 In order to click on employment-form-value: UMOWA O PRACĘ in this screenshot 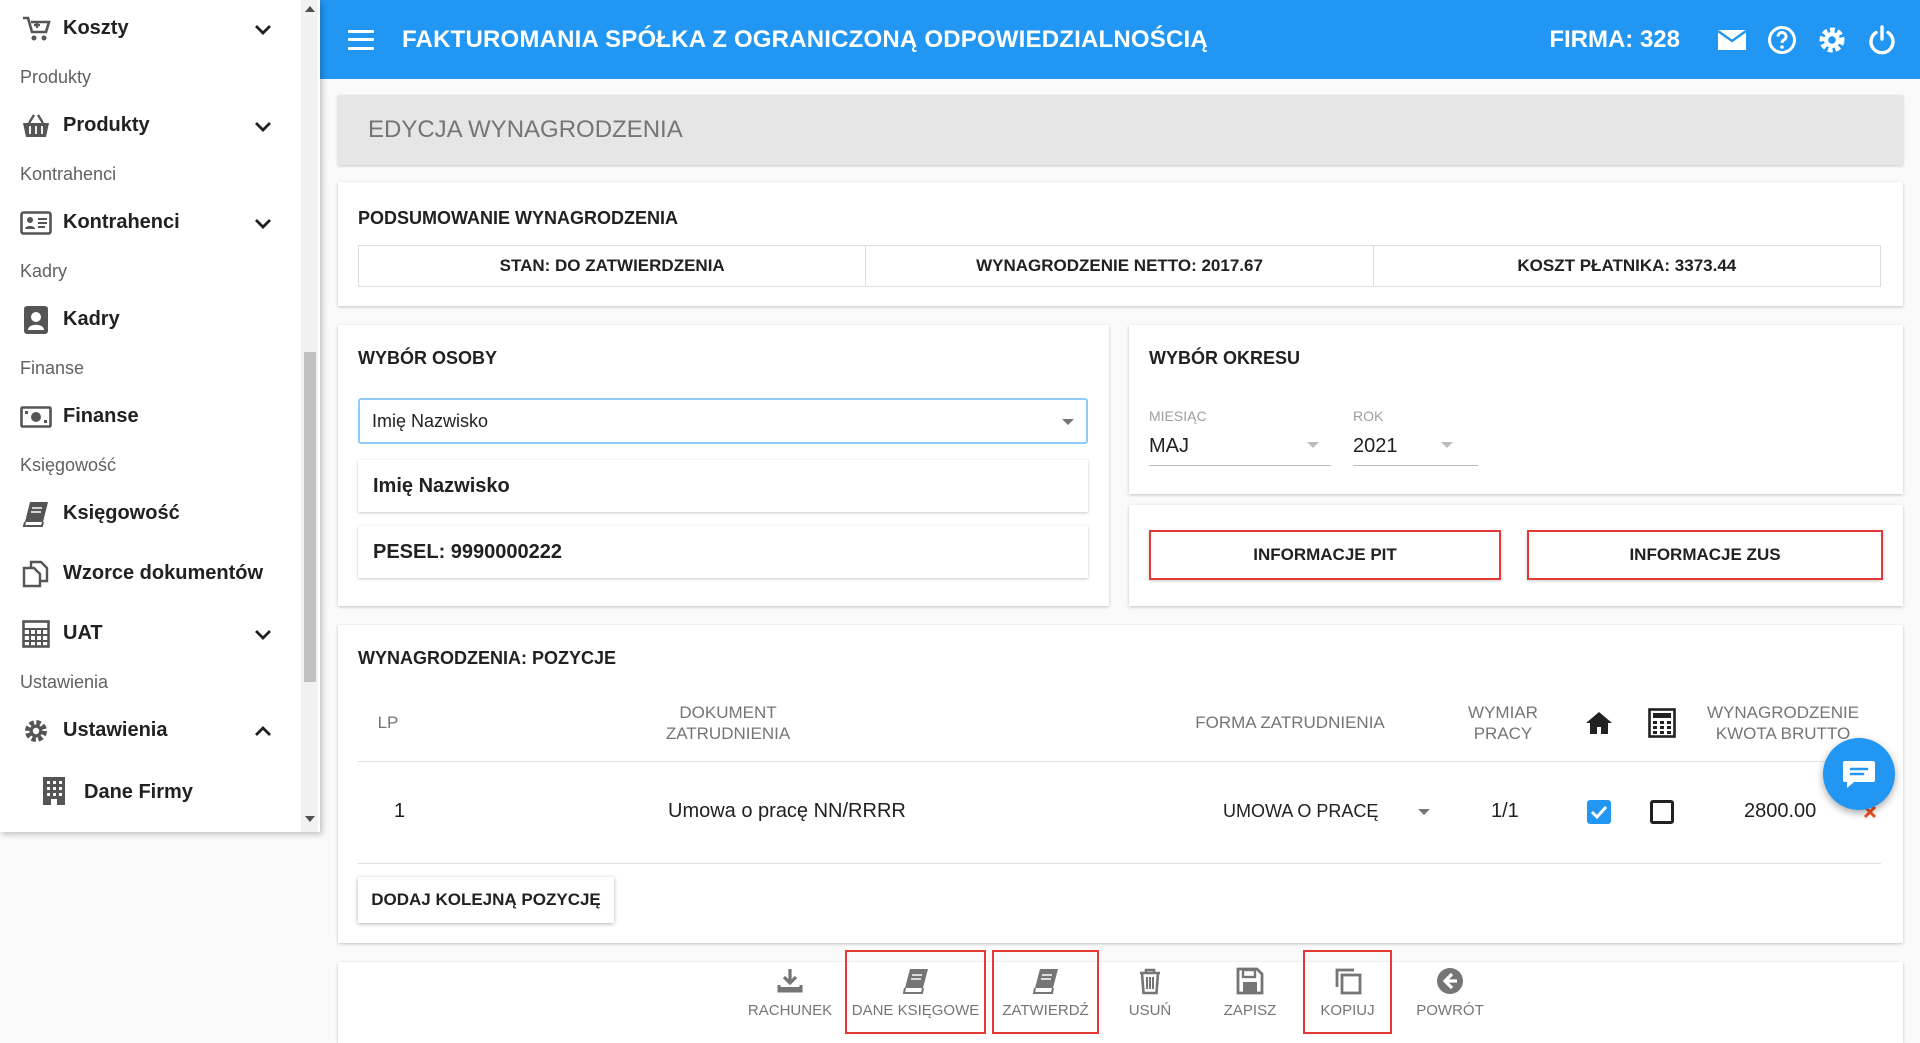, I will do `click(1301, 811)`.